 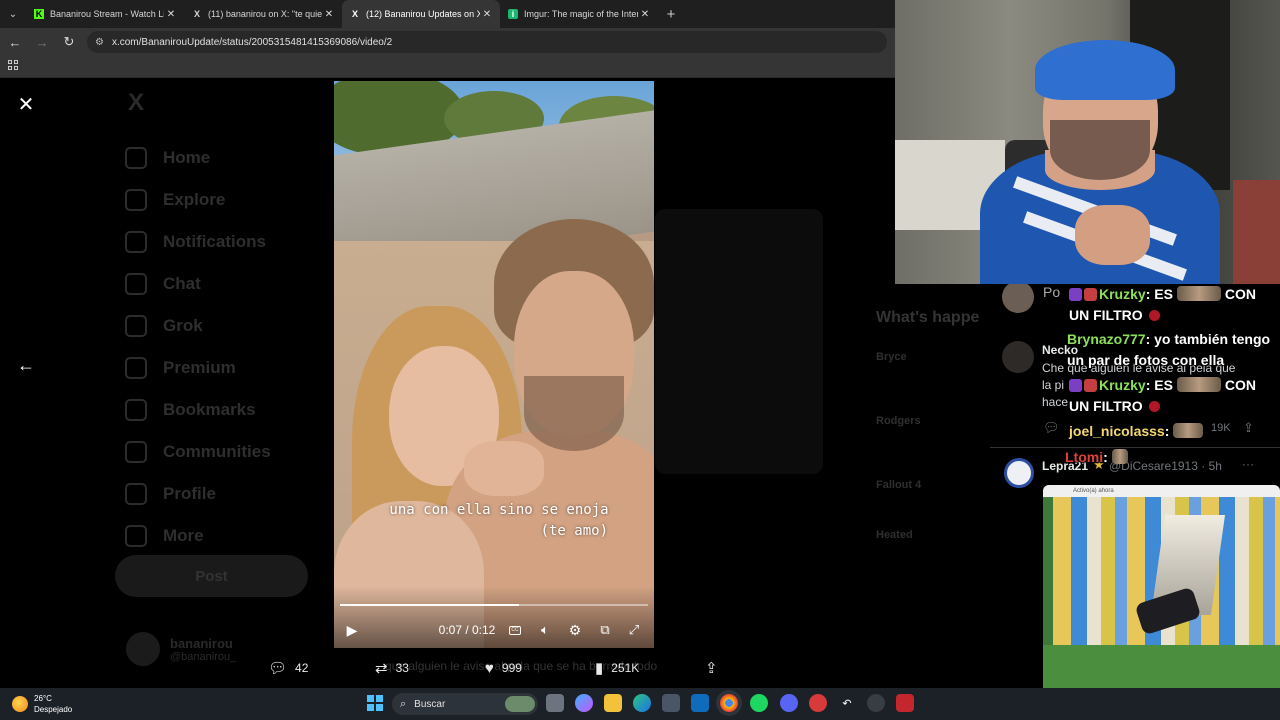 What do you see at coordinates (263, 14) in the screenshot?
I see `tab-x-bananirou: X (11) bananirou on X: "te quiero ✕` at bounding box center [263, 14].